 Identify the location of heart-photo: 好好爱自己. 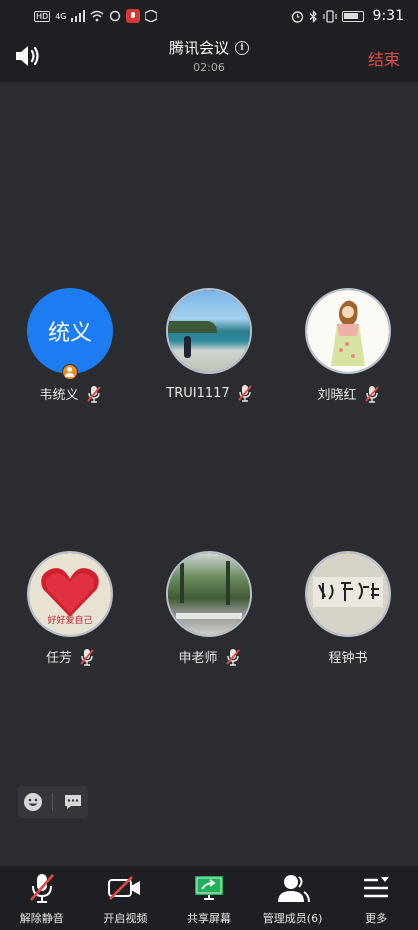
(70, 594).